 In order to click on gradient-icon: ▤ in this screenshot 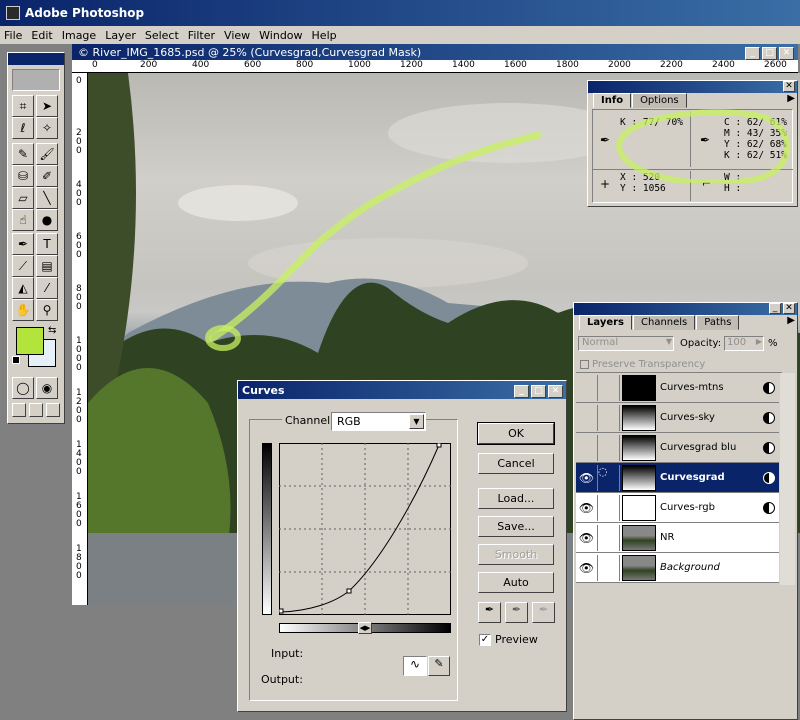, I will do `click(47, 266)`.